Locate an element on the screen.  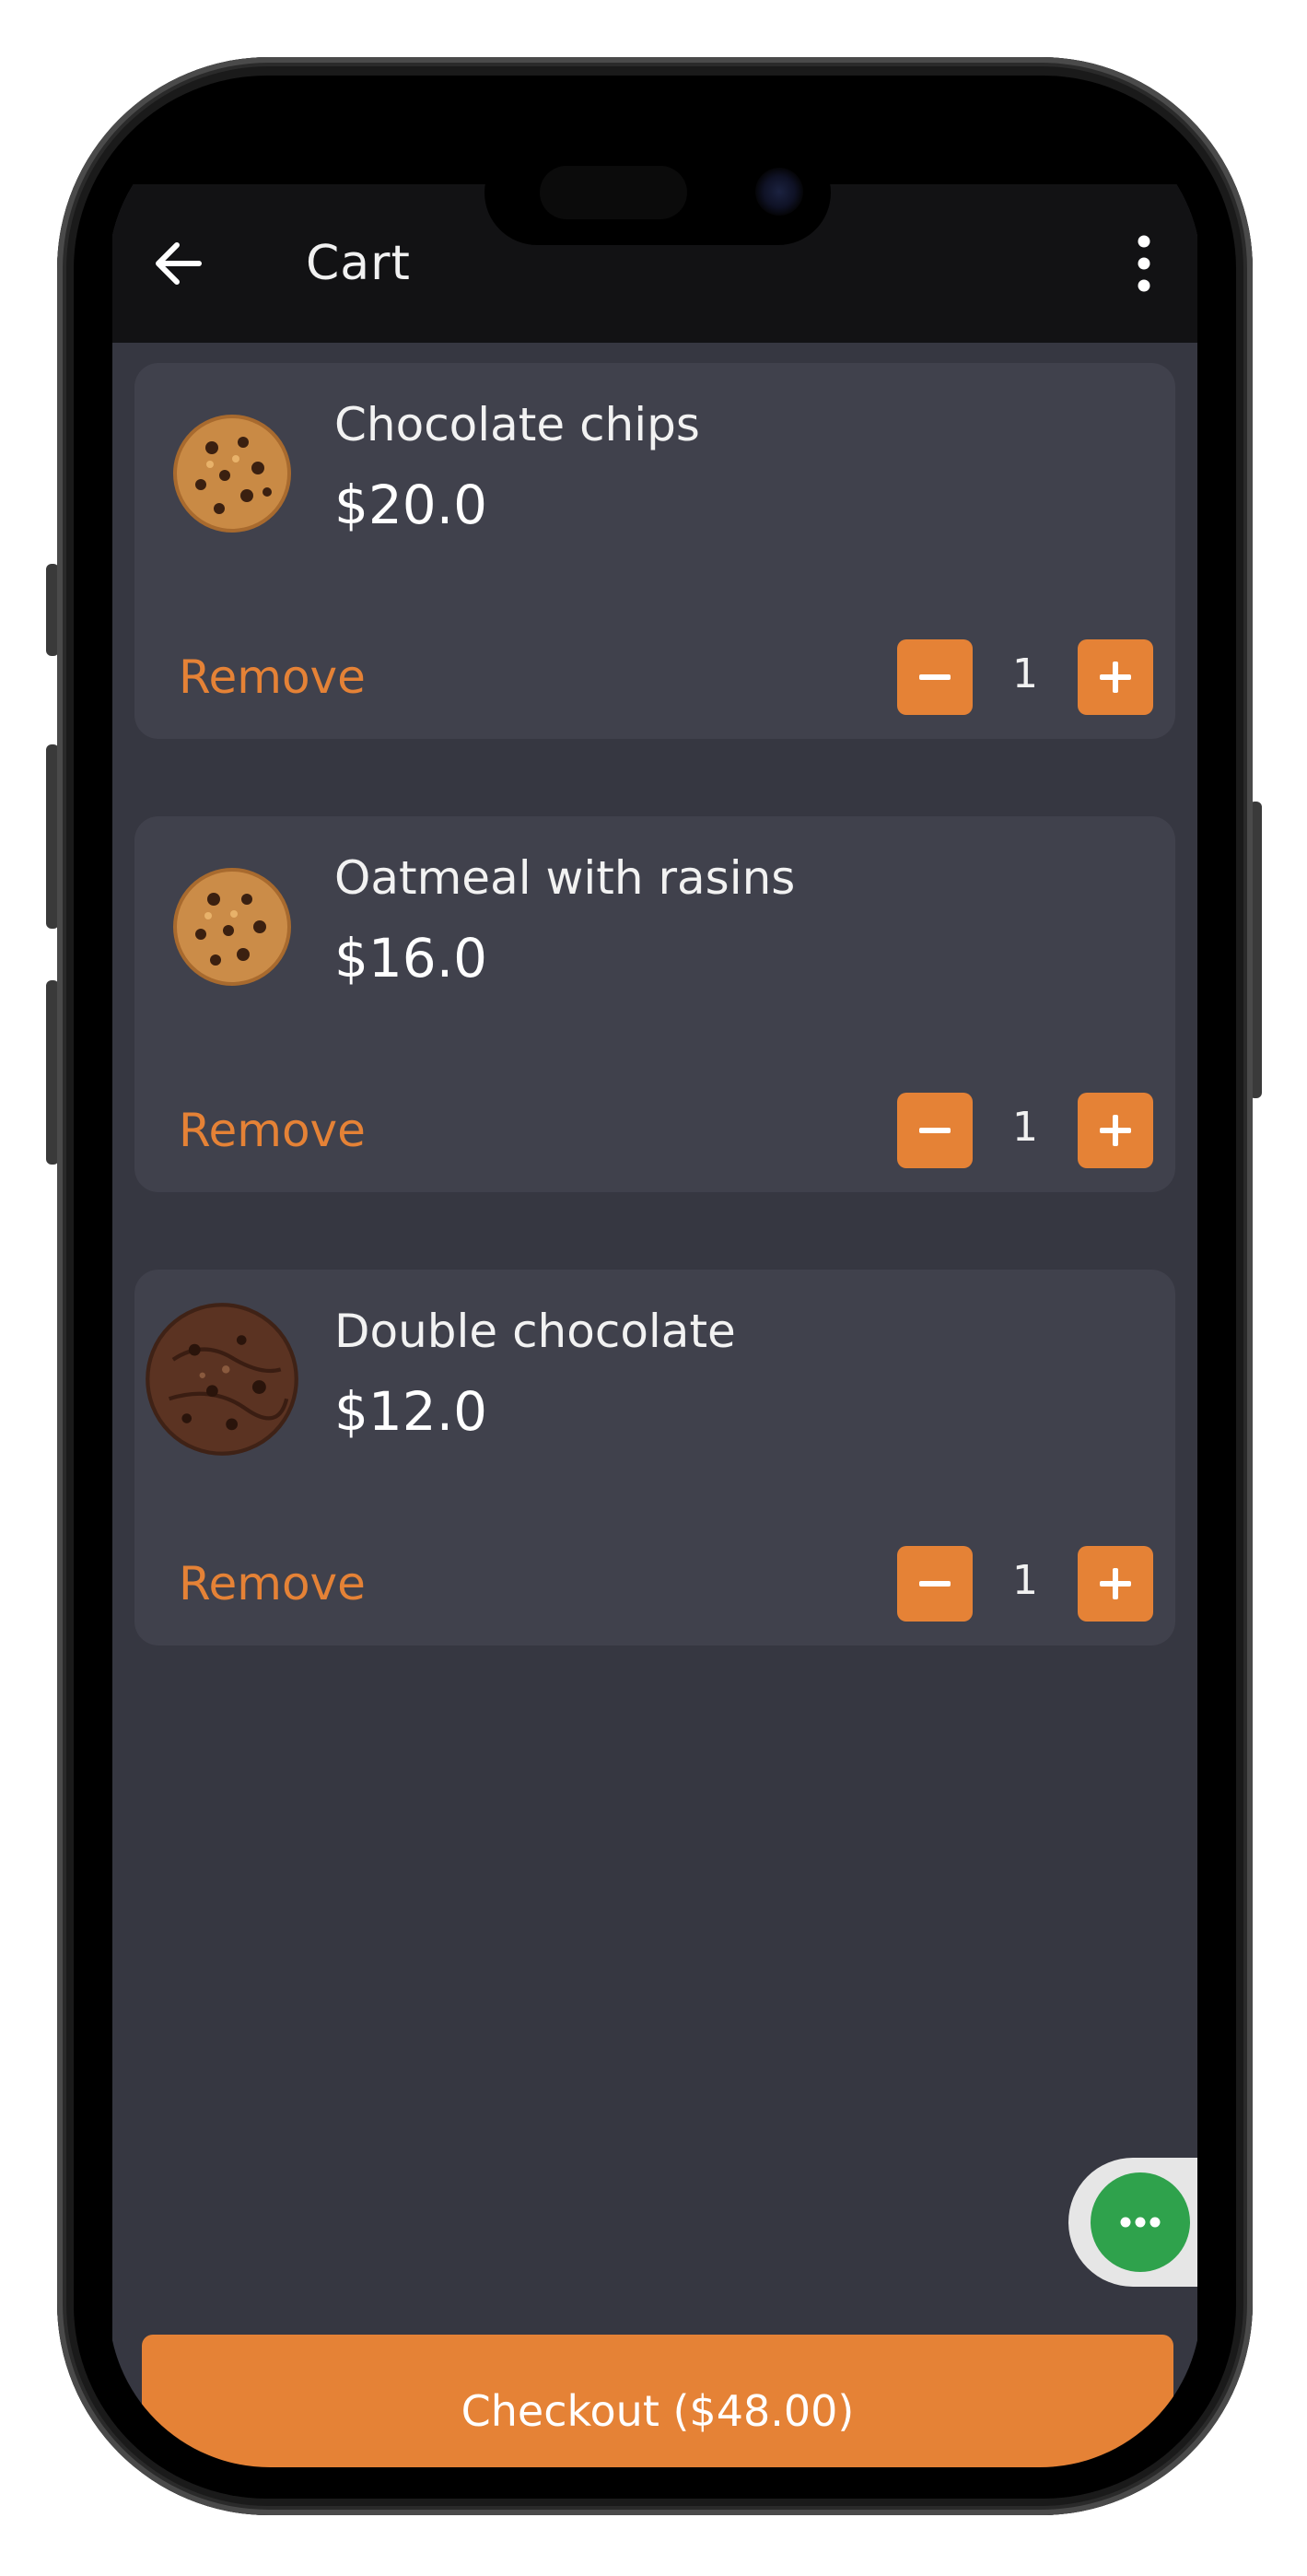
more-vertical-icon is located at coordinates (1144, 263).